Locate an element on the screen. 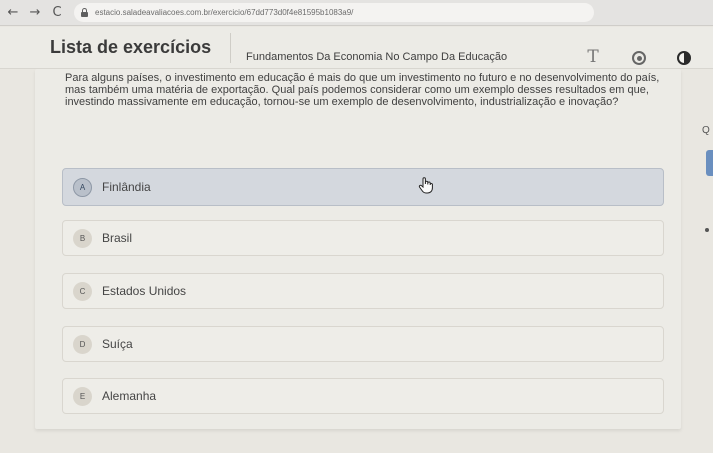 The width and height of the screenshot is (713, 453). option-e: E Alemanha is located at coordinates (363, 396).